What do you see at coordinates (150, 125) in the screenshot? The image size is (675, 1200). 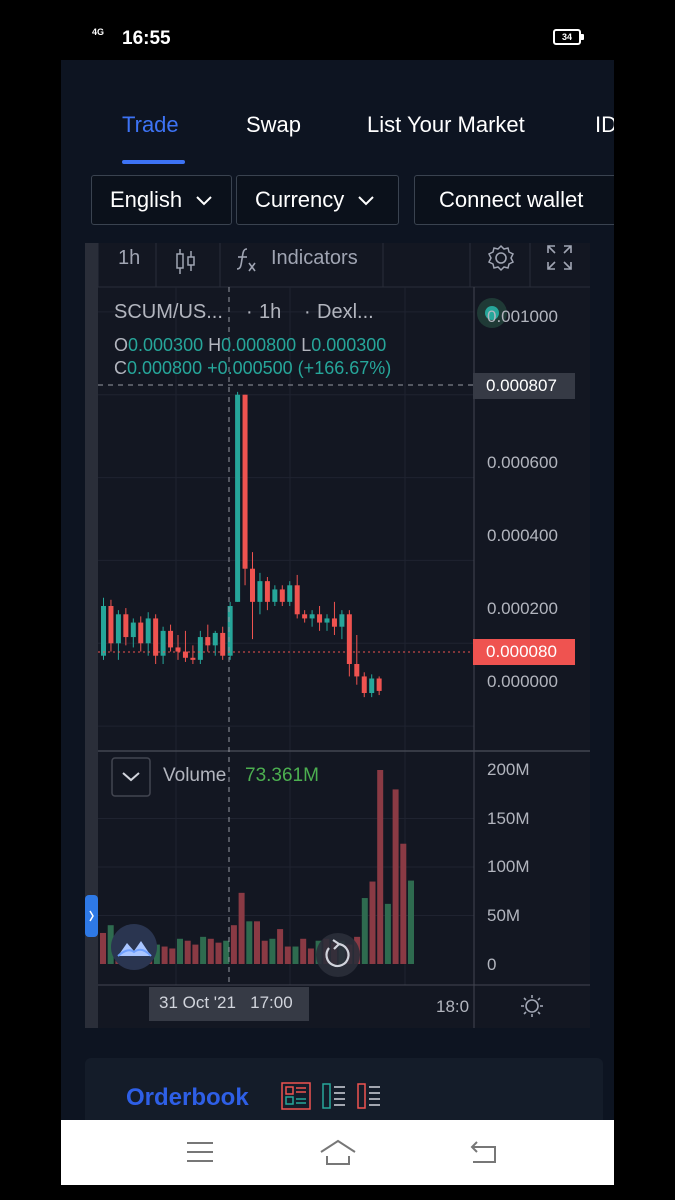 I see `tab-trade: Trade` at bounding box center [150, 125].